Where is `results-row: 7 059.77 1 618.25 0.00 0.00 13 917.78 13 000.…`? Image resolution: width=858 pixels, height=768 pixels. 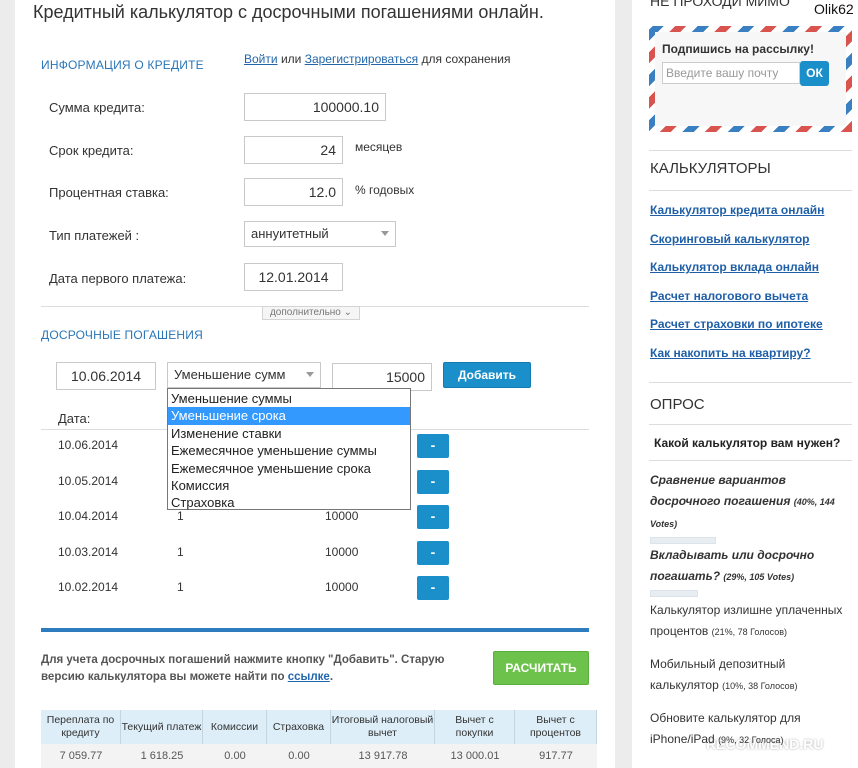 results-row: 7 059.77 1 618.25 0.00 0.00 13 917.78 13 000.… is located at coordinates (319, 756).